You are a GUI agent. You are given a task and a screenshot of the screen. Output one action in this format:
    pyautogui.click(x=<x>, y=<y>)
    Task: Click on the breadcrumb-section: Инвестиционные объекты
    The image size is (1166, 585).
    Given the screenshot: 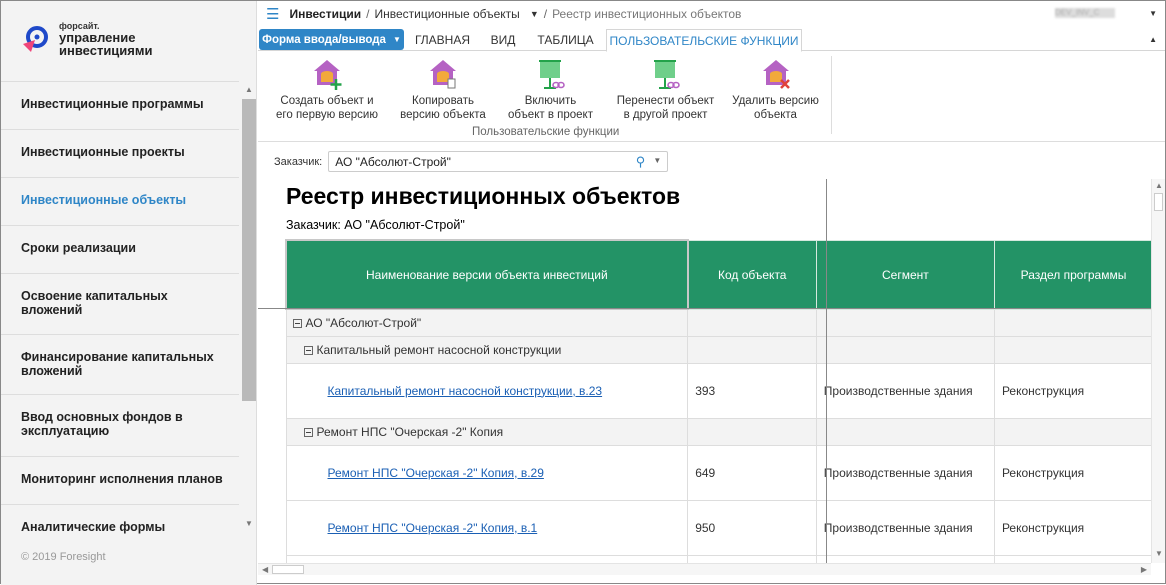 What is the action you would take?
    pyautogui.click(x=446, y=14)
    